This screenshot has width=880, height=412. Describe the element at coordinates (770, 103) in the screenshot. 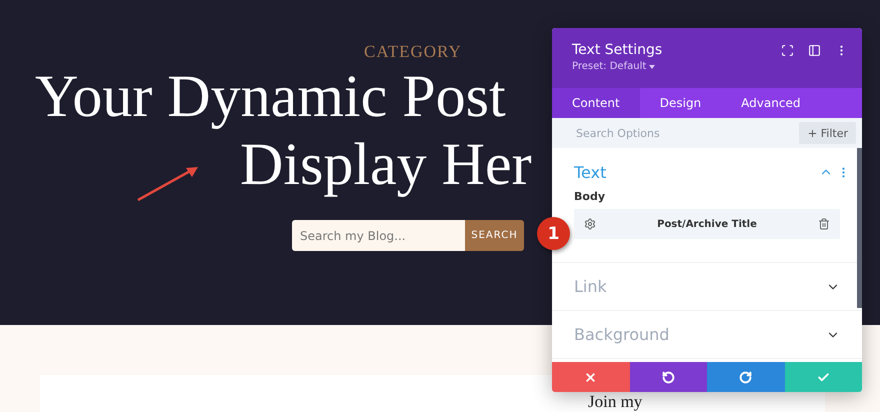

I see `panel-tab: Advanced` at that location.